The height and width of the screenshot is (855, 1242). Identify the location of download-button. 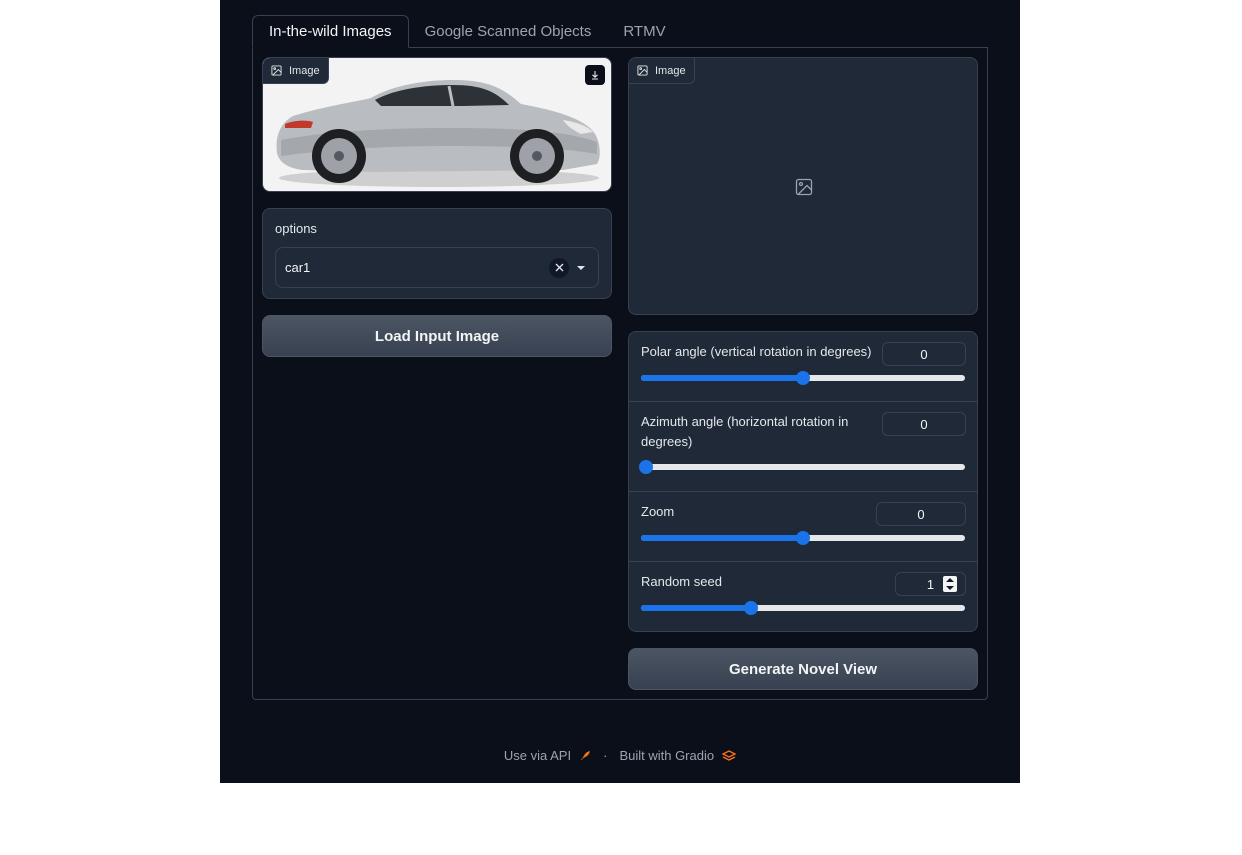
(595, 75).